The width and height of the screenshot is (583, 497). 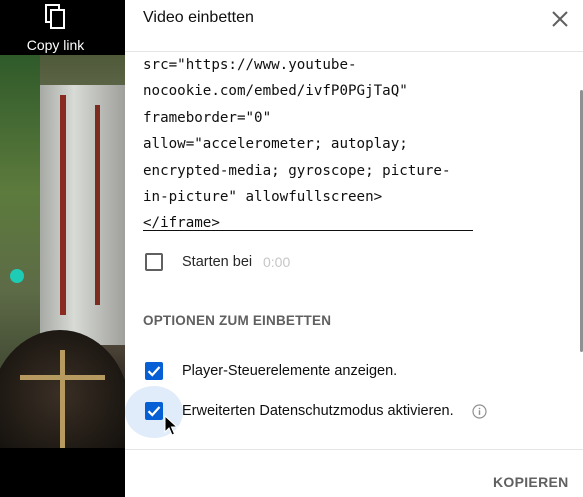 I want to click on close-icon, so click(x=560, y=19).